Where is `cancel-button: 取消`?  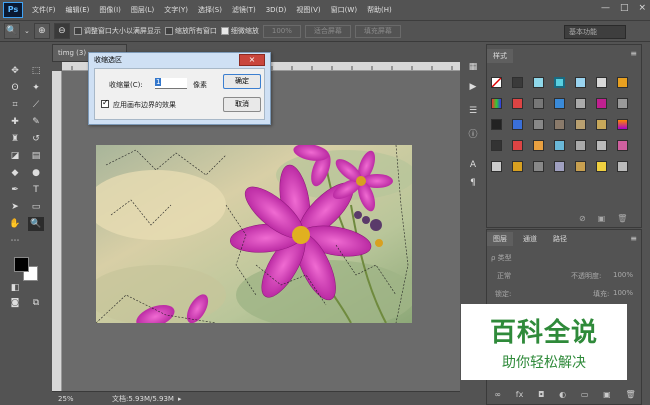 cancel-button: 取消 is located at coordinates (242, 104).